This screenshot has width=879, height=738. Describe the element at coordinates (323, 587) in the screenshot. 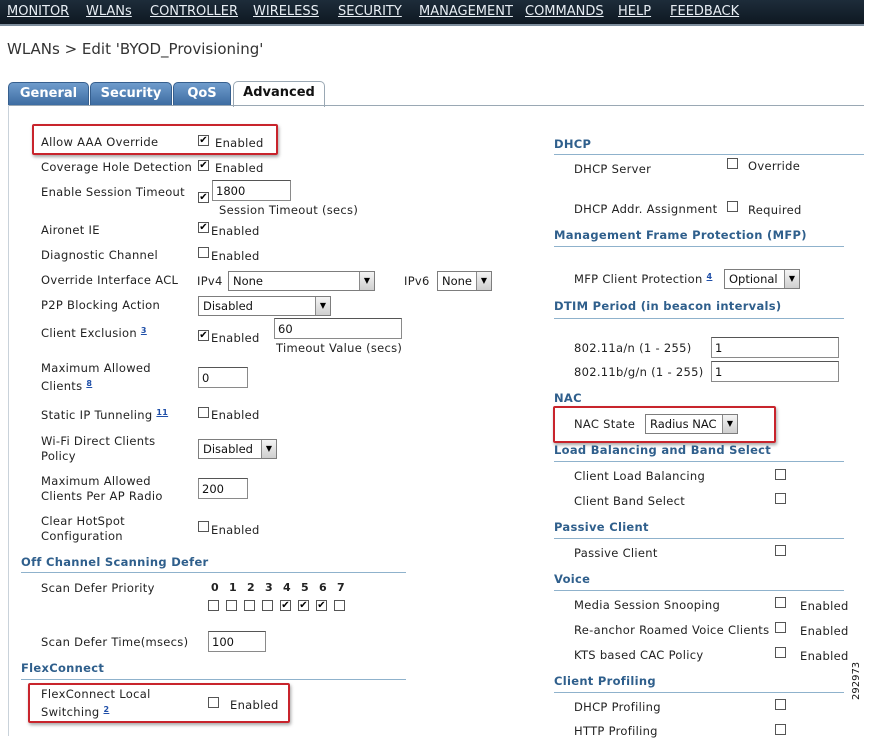

I see `priority-digit: 6` at that location.